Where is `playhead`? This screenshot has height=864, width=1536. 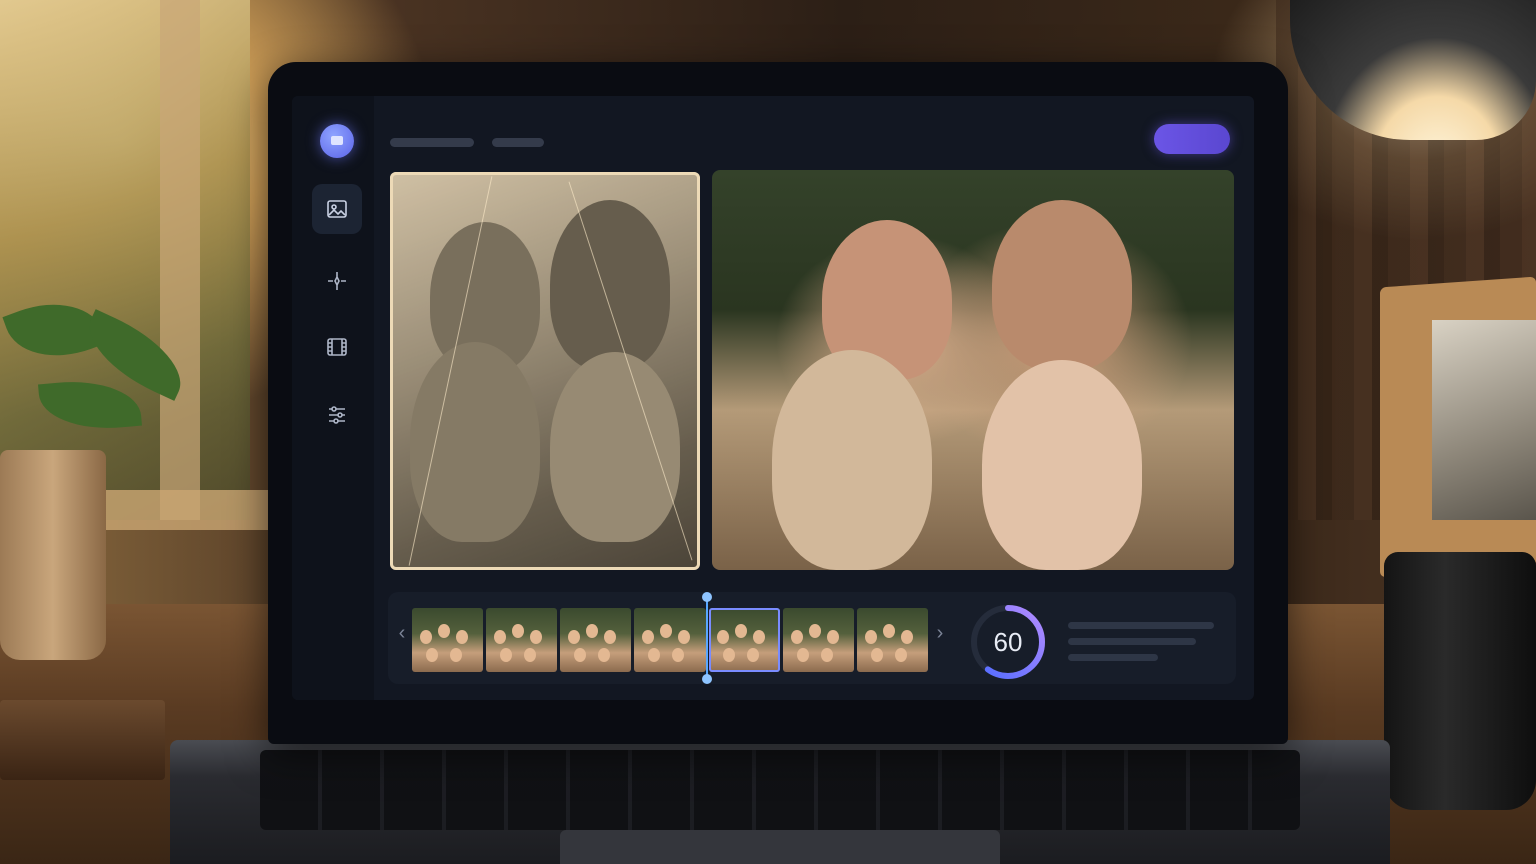
playhead is located at coordinates (707, 638).